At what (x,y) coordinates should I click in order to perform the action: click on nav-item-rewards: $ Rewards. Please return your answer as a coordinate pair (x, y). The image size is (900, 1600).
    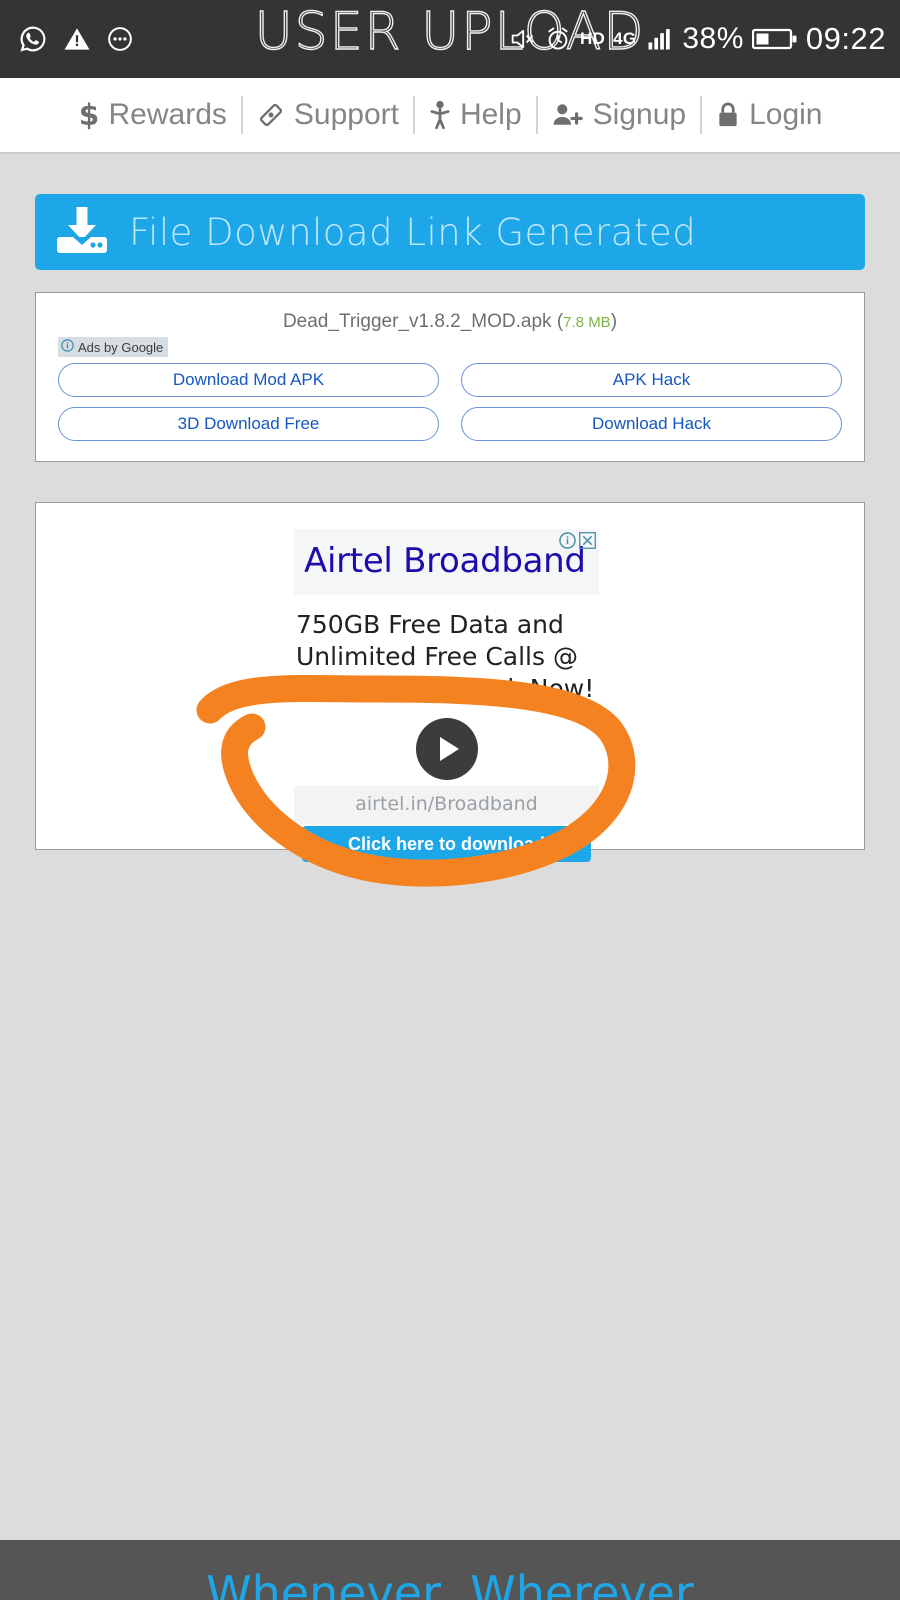
    Looking at the image, I should click on (152, 115).